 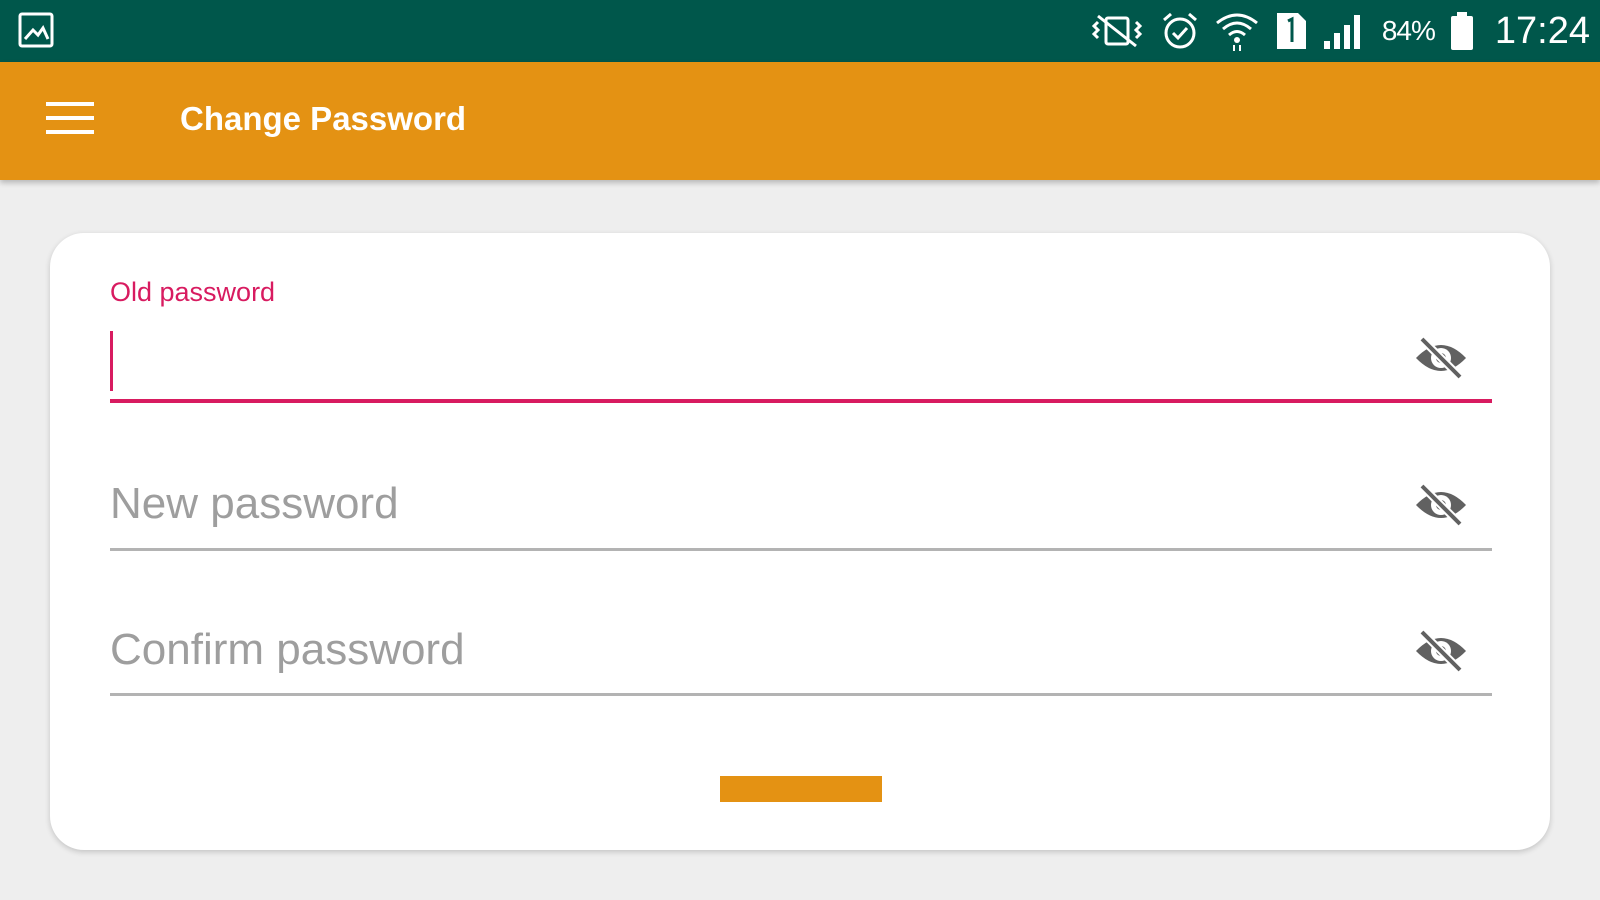 I want to click on status-left, so click(x=36, y=32).